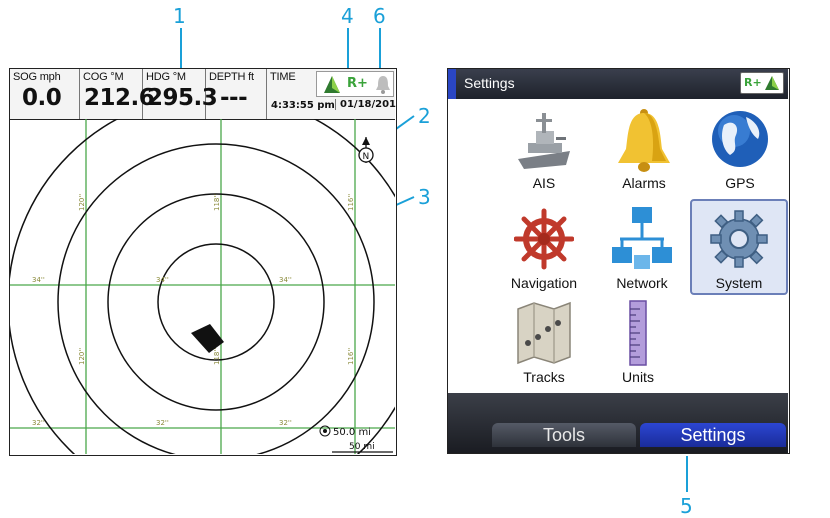  I want to click on tab-settings: Settings, so click(713, 435).